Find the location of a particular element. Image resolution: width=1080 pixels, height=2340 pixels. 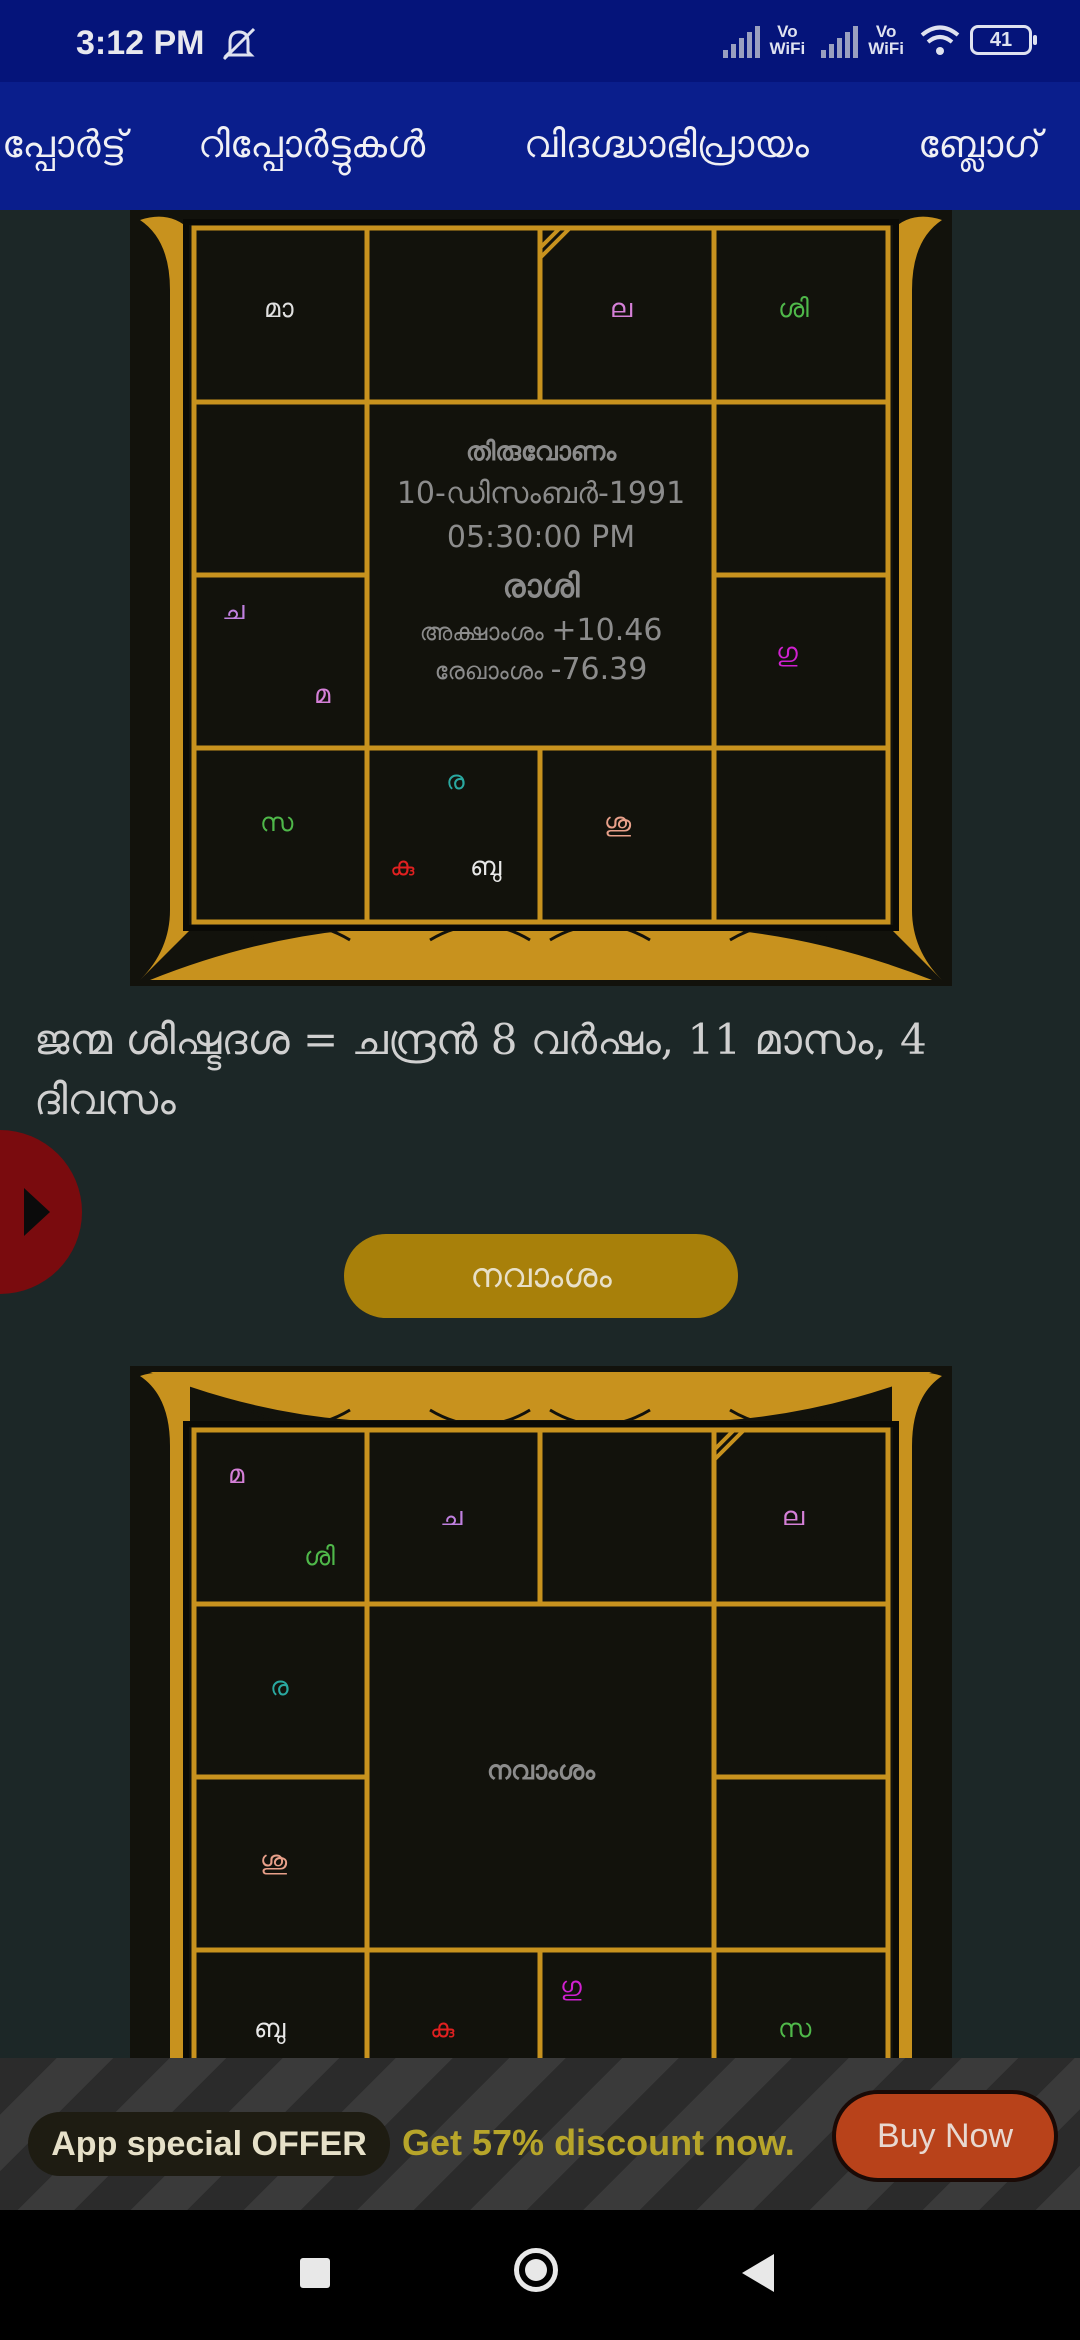

latitude-label: അക്ഷാംശം is located at coordinates (481, 632).